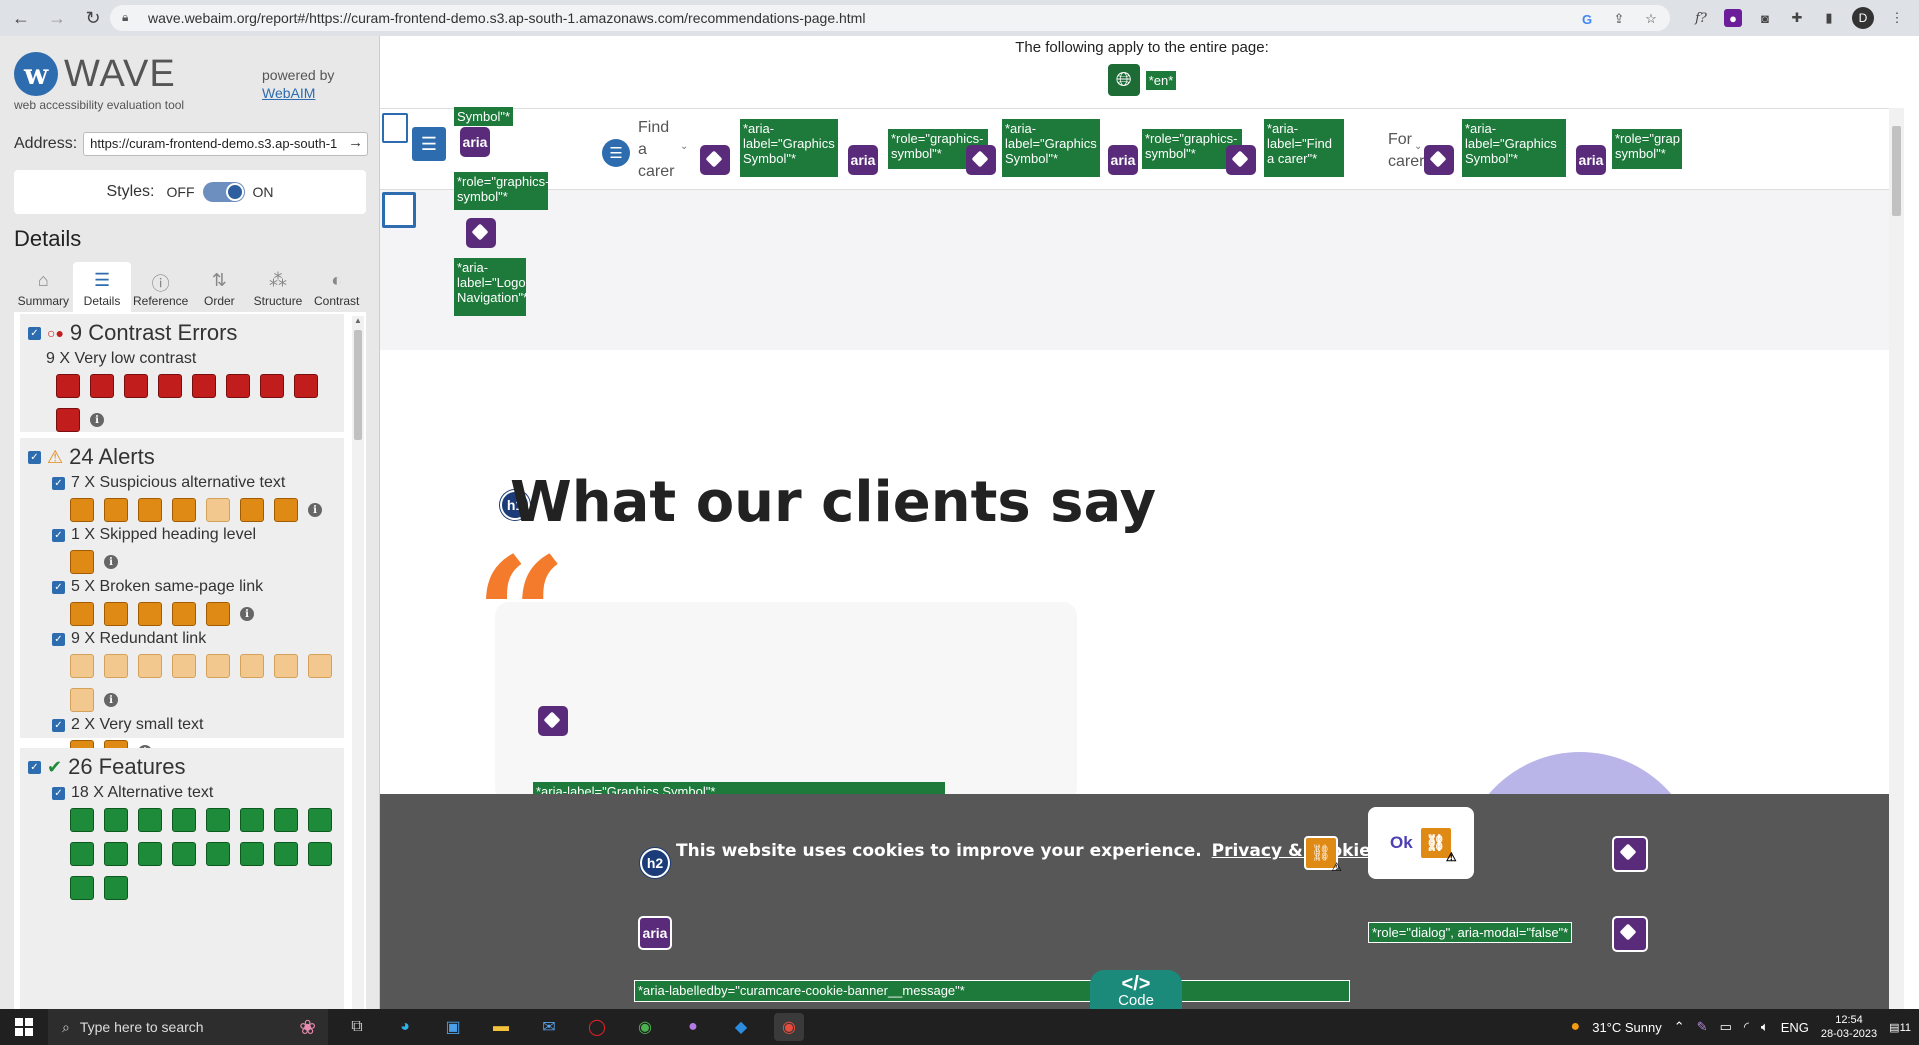  I want to click on language-indicator: ENG, so click(1795, 1027).